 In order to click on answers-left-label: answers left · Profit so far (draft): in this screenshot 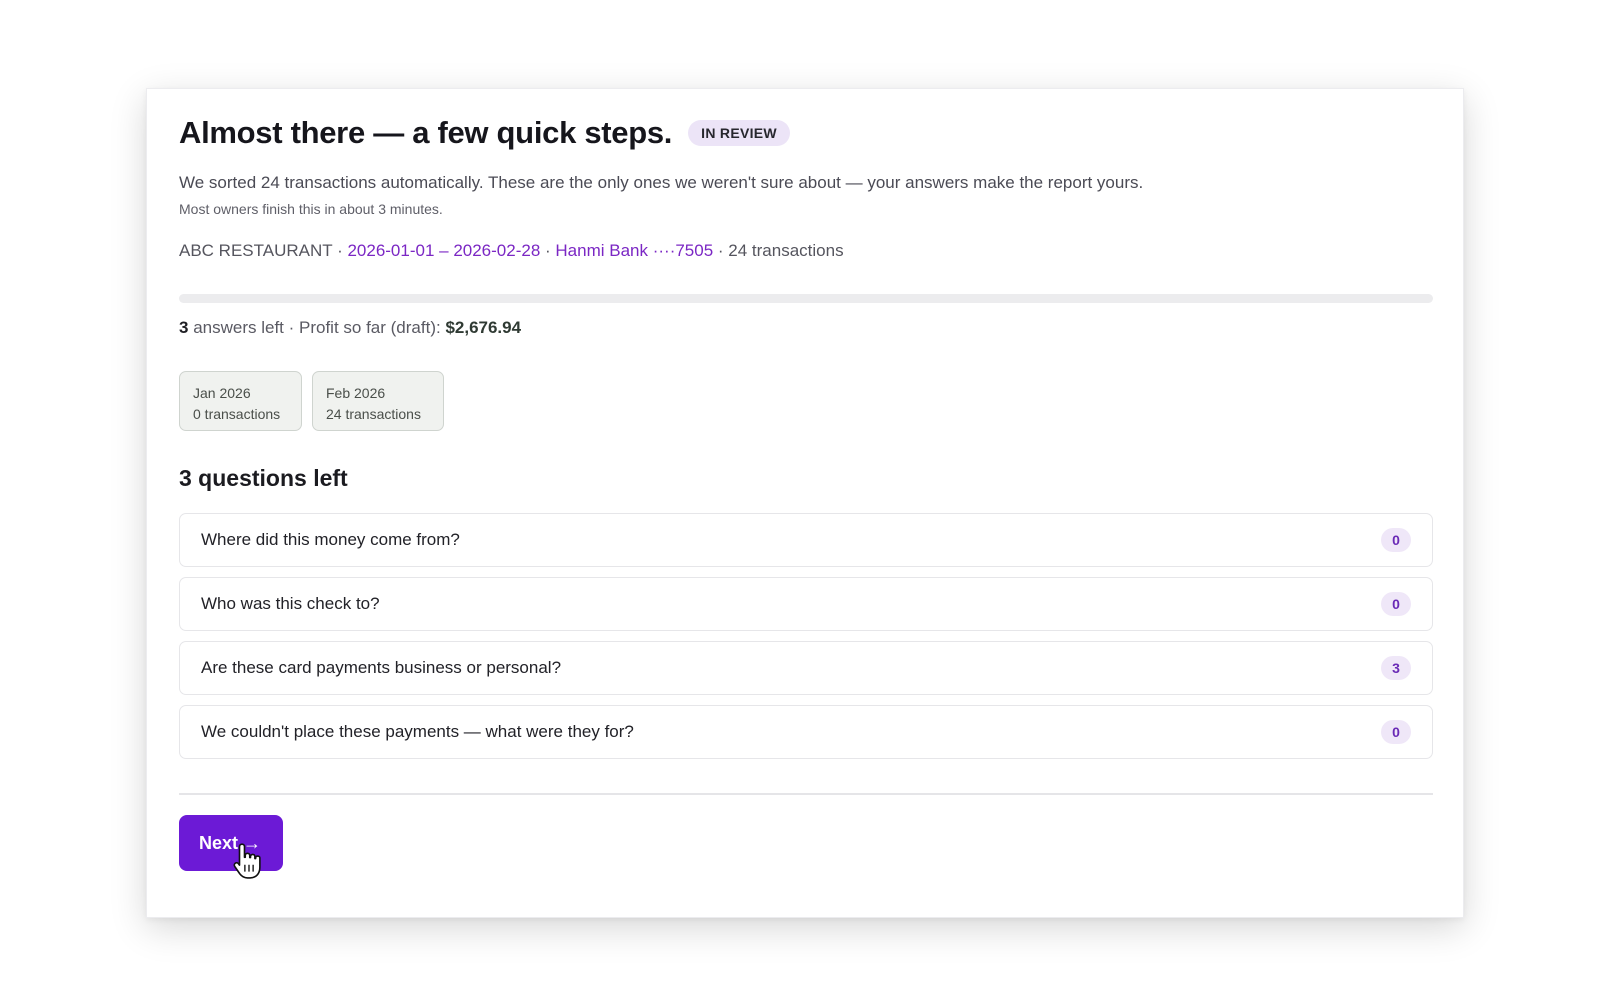, I will do `click(317, 327)`.